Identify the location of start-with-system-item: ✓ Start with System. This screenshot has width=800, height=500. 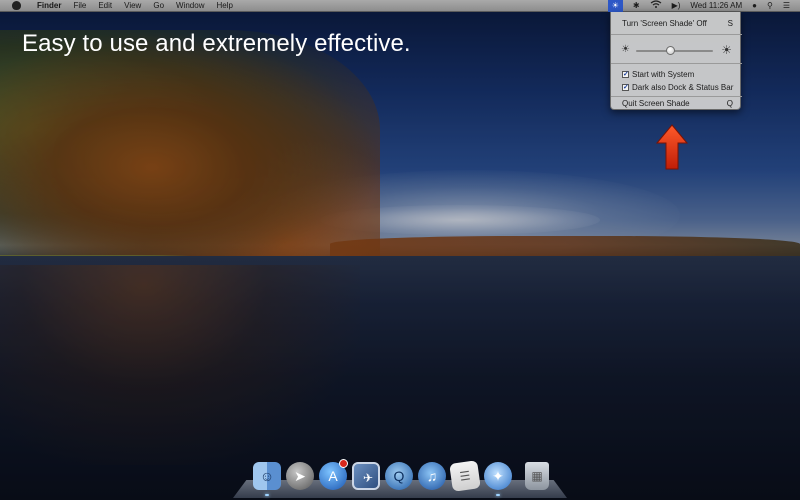
(676, 74).